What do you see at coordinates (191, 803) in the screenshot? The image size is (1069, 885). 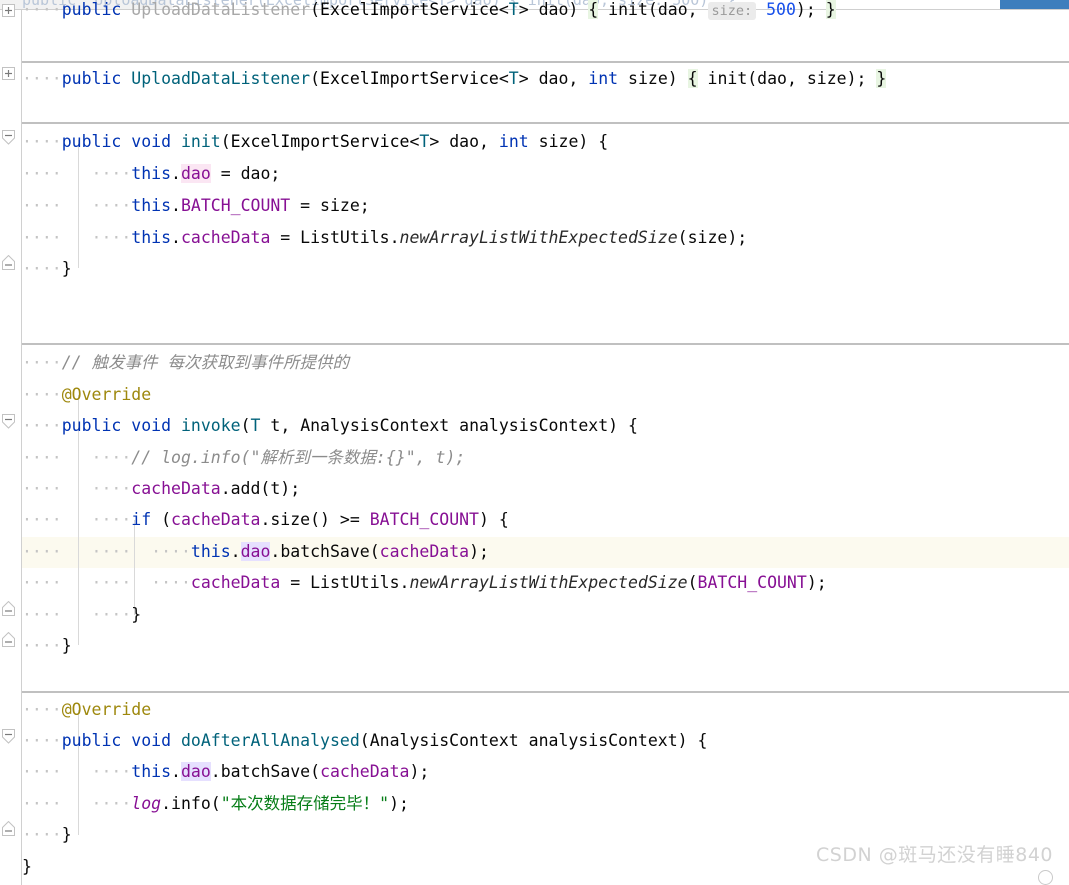 I see `code-token: .info(` at bounding box center [191, 803].